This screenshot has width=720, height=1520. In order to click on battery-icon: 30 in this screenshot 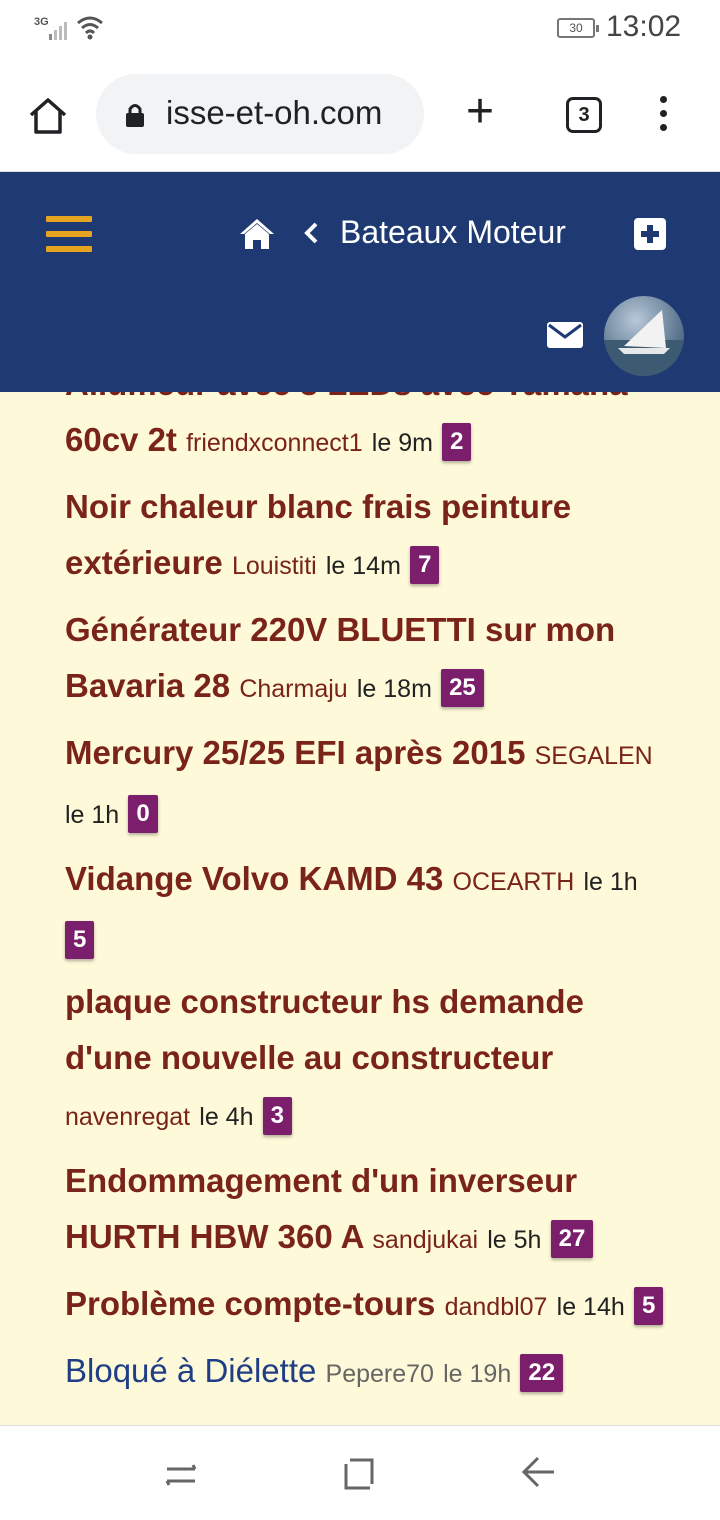, I will do `click(578, 28)`.